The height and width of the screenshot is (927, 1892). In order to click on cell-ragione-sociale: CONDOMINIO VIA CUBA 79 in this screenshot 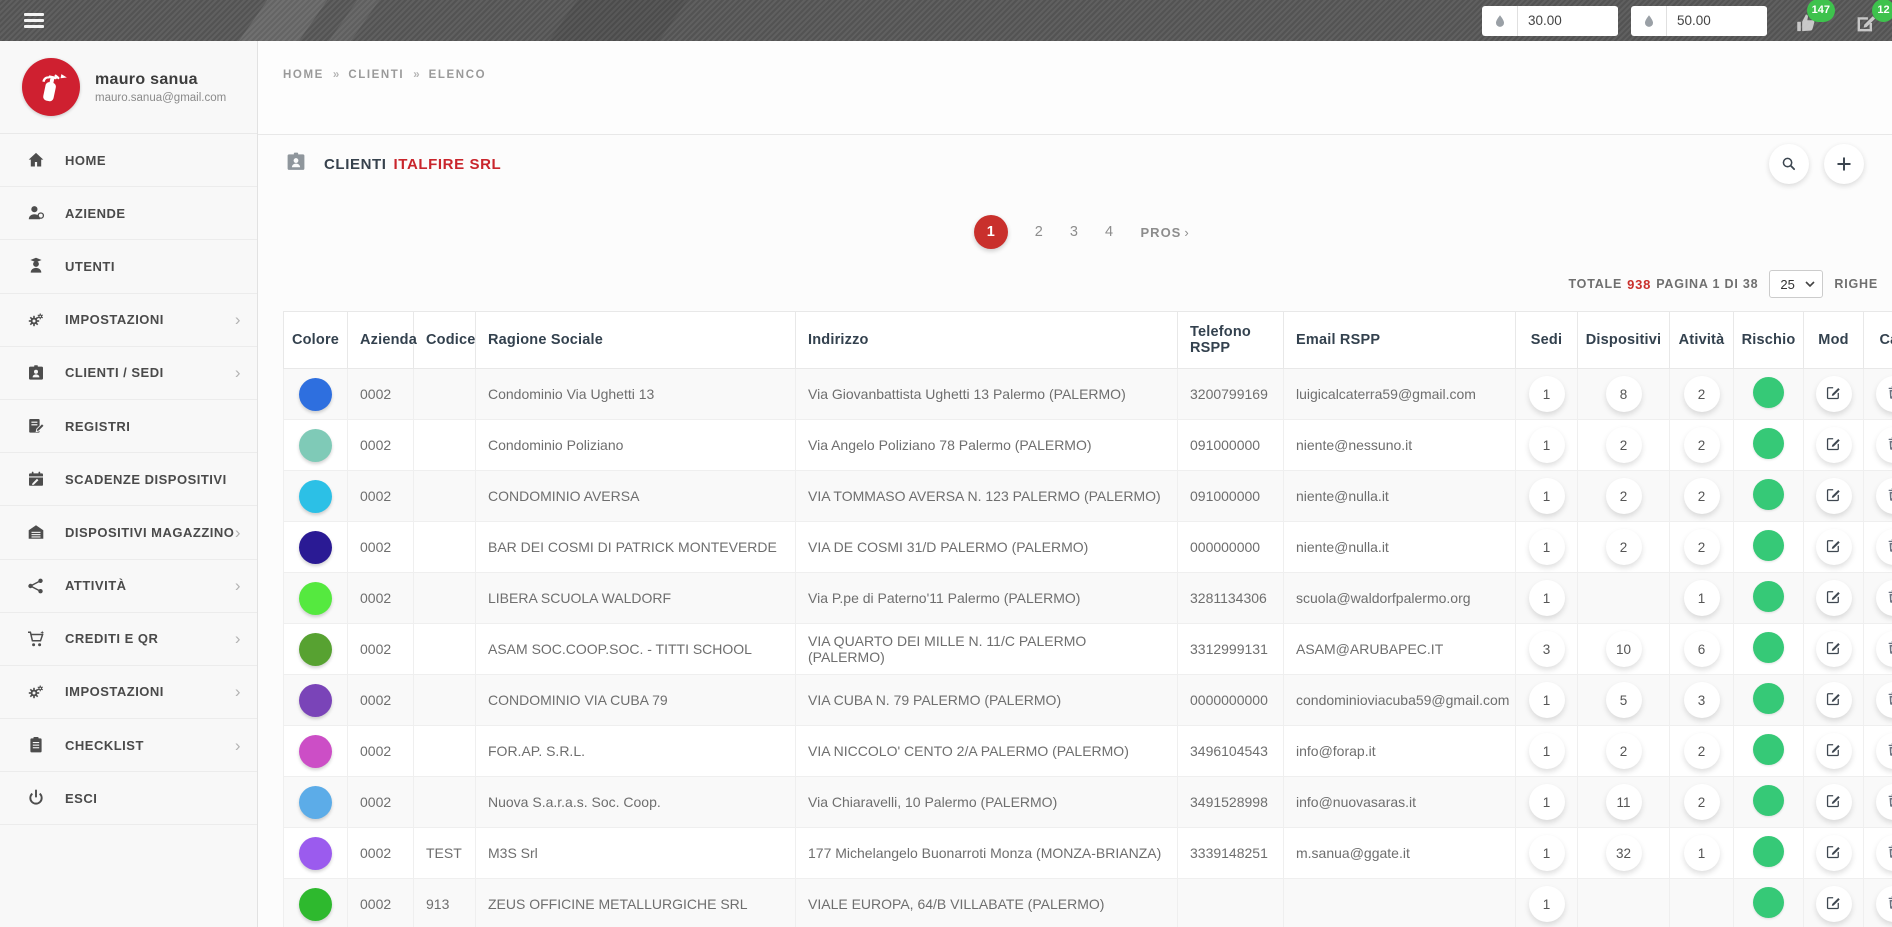, I will do `click(635, 700)`.